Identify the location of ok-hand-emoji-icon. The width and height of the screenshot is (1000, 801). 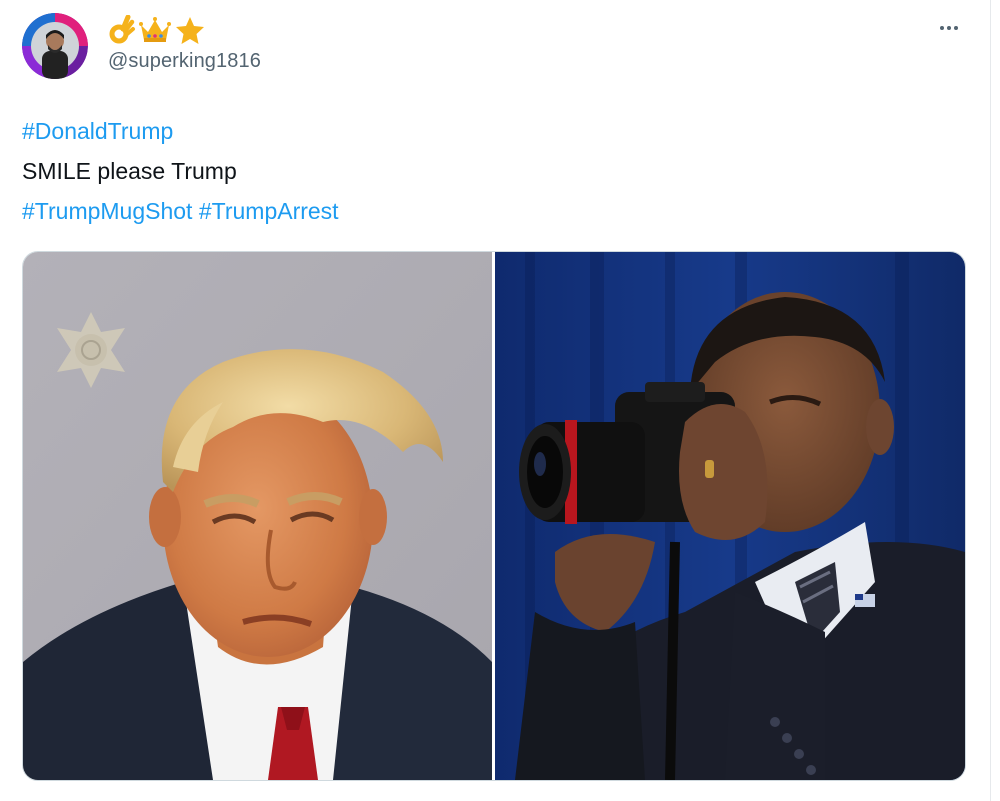
(122, 29).